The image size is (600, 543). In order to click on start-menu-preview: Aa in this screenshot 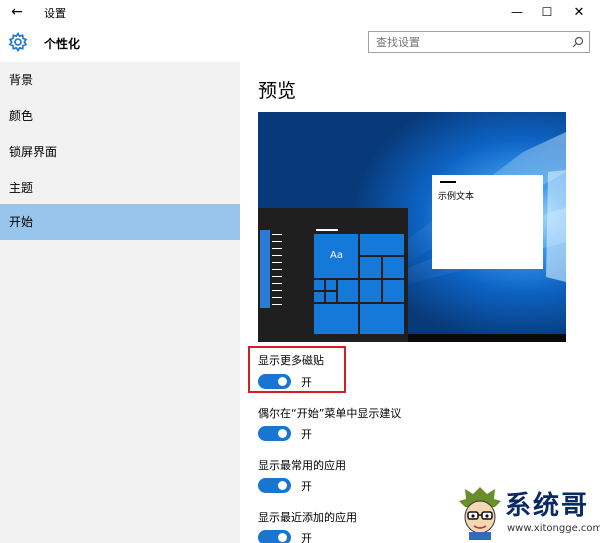, I will do `click(333, 275)`.